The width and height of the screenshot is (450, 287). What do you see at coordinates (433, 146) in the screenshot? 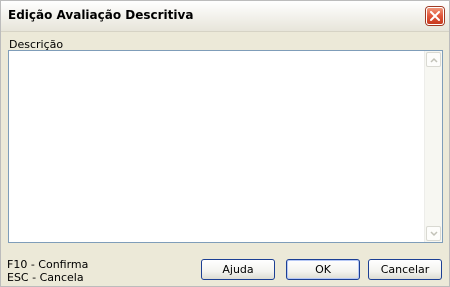
I see `vertical-scrollbar` at bounding box center [433, 146].